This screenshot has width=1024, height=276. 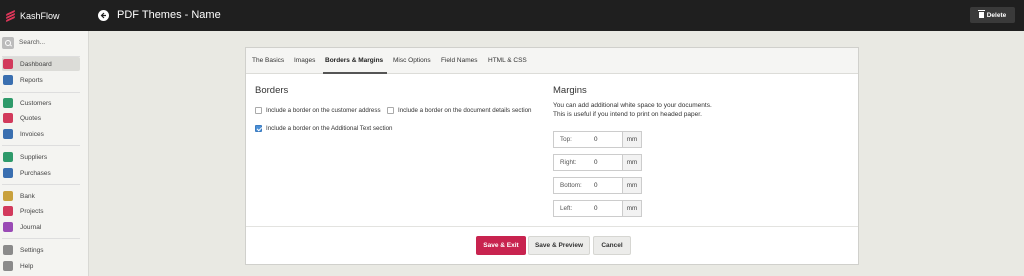 I want to click on margin-left-field: Left: 0 mm, so click(x=597, y=208).